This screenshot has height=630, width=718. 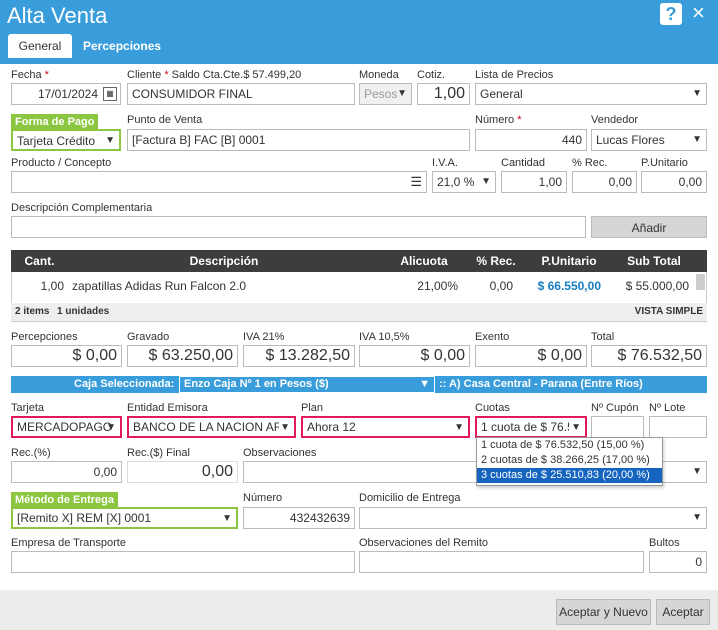 What do you see at coordinates (66, 472) in the screenshot?
I see `rec-pct-field: 0,00` at bounding box center [66, 472].